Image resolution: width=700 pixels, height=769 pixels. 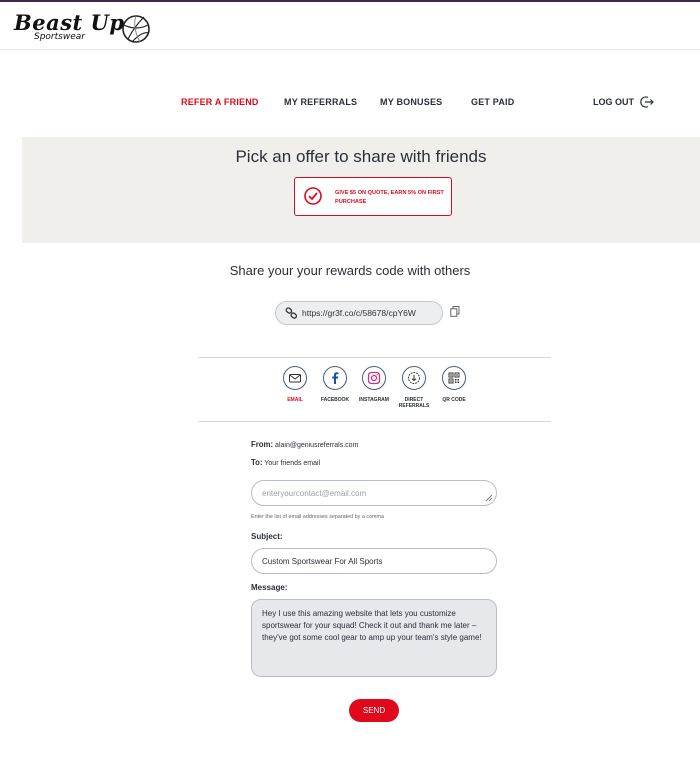 What do you see at coordinates (350, 270) in the screenshot?
I see `share-title: Share your your rewards code with others` at bounding box center [350, 270].